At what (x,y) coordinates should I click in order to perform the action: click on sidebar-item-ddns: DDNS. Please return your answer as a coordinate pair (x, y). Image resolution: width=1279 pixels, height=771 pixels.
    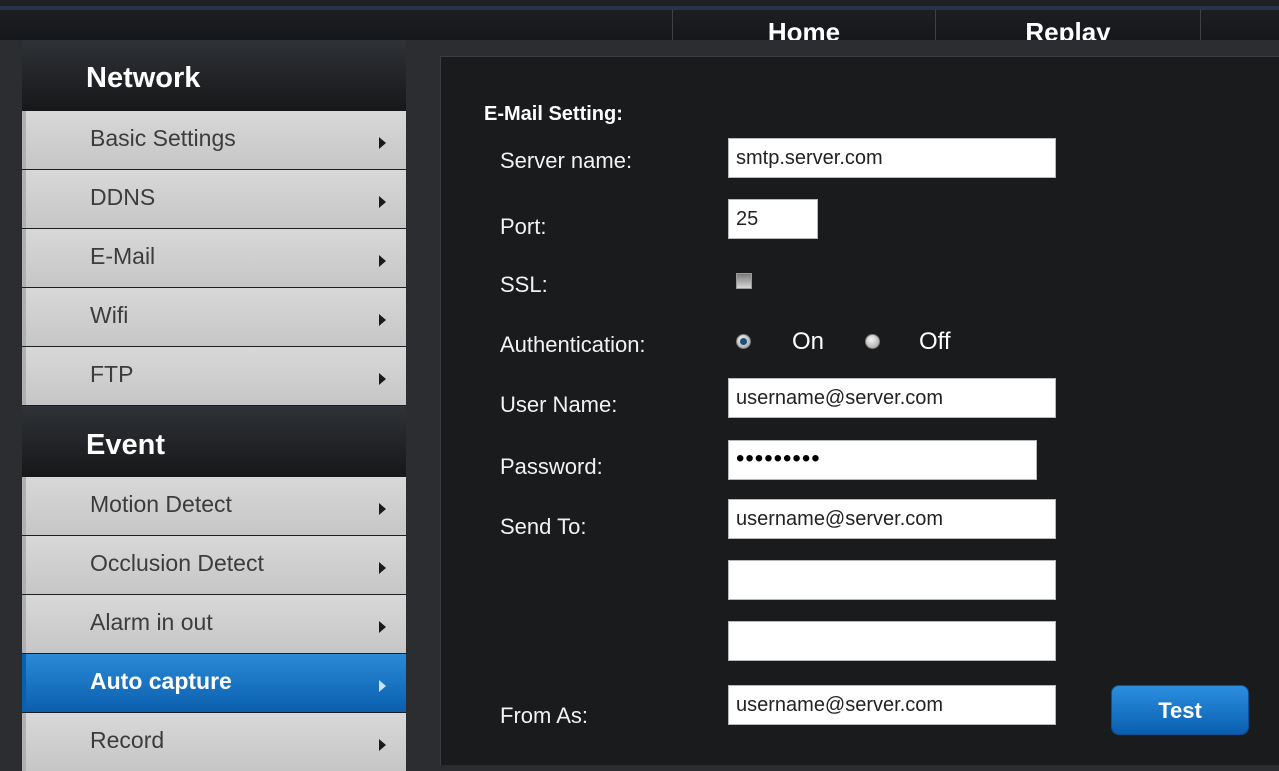
    Looking at the image, I should click on (214, 199).